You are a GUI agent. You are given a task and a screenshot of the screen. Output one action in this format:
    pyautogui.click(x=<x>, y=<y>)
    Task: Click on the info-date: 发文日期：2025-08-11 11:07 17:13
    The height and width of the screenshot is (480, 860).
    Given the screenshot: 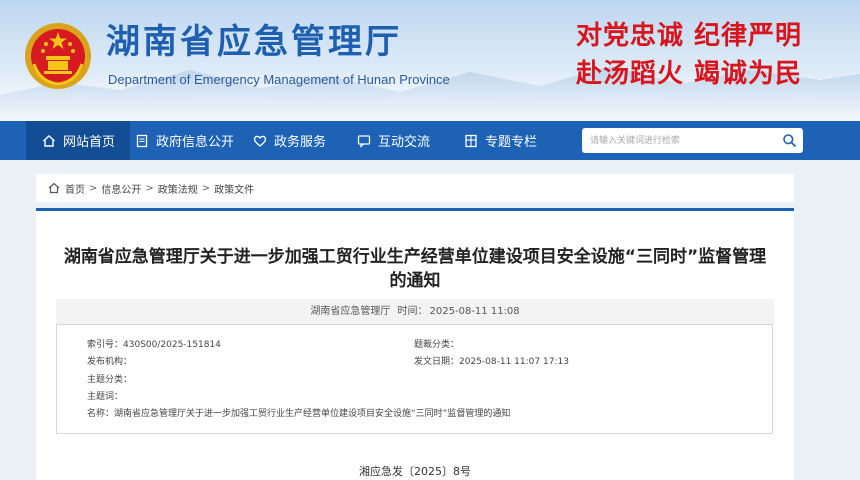 What is the action you would take?
    pyautogui.click(x=491, y=362)
    